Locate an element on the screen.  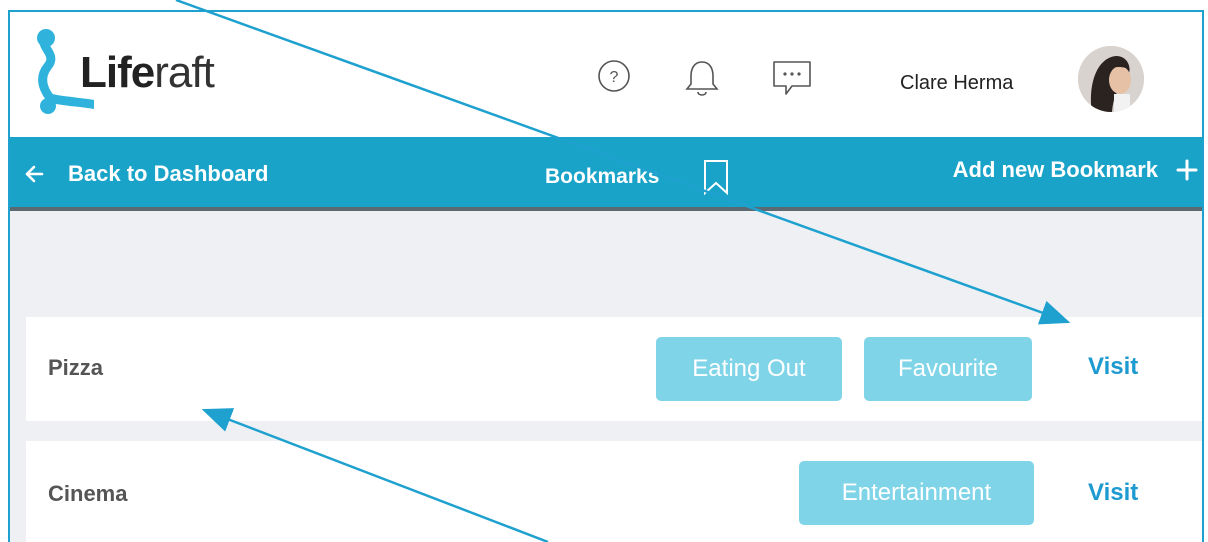
liferaft-logo: Liferaft is located at coordinates (139, 83).